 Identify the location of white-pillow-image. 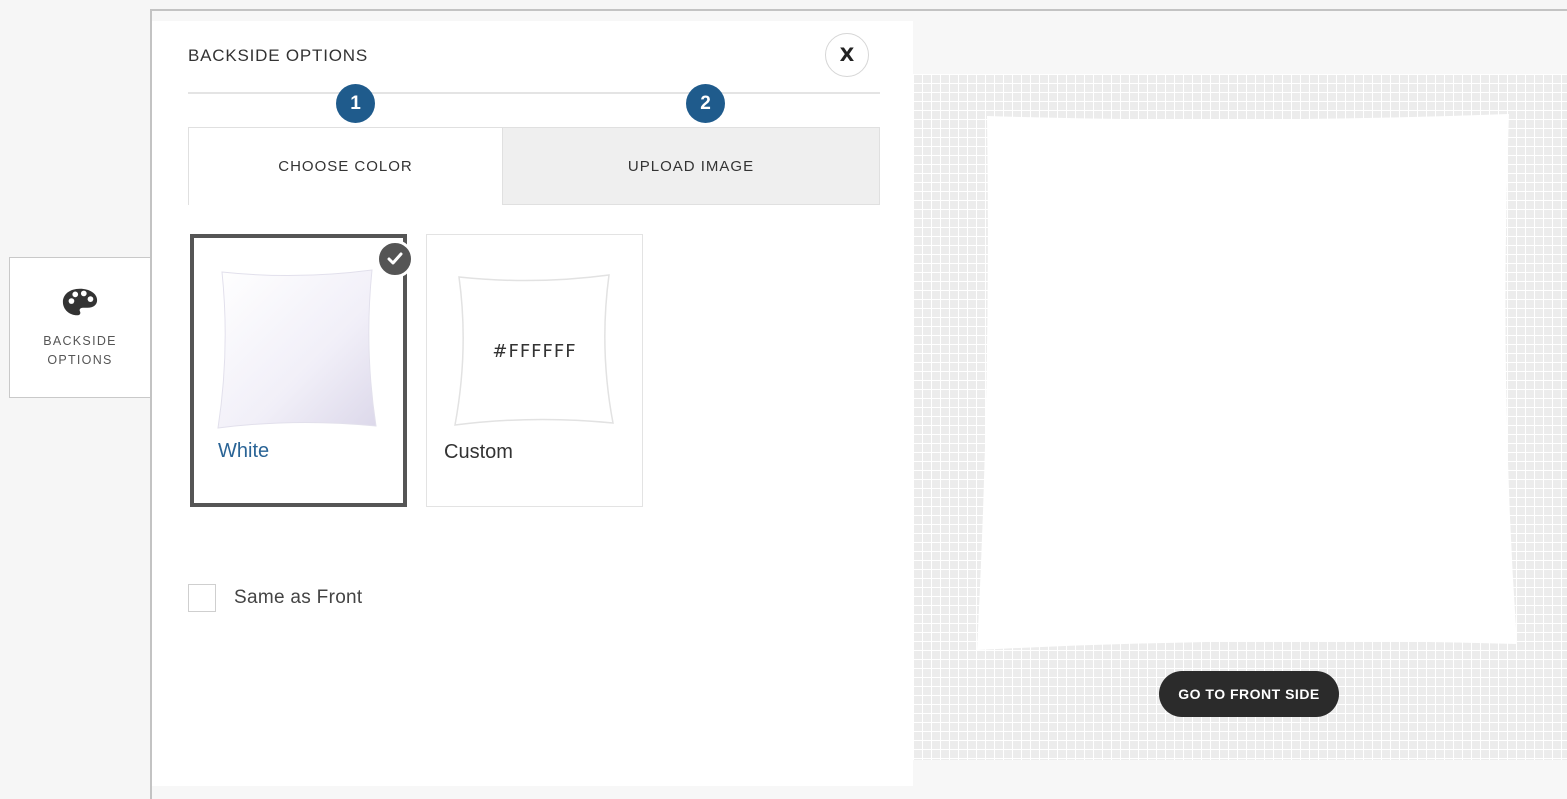
(297, 349).